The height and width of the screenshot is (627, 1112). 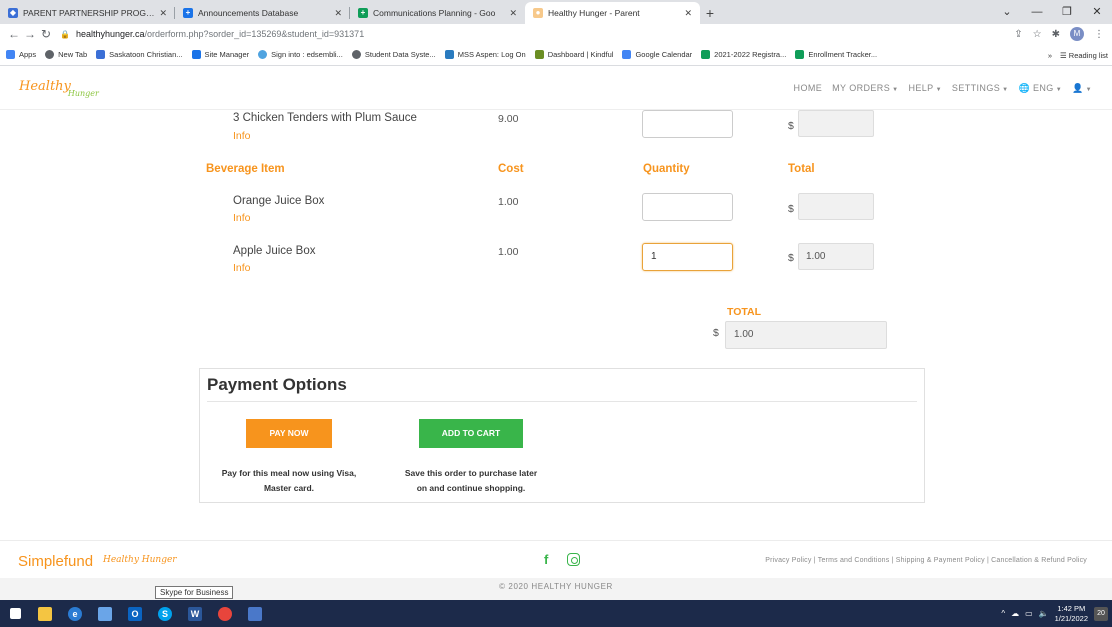 What do you see at coordinates (508, 119) in the screenshot?
I see `item-cost: 9.00` at bounding box center [508, 119].